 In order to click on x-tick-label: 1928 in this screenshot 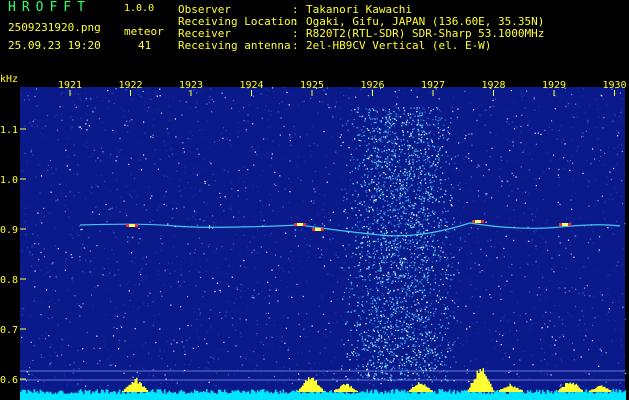, I will do `click(493, 85)`.